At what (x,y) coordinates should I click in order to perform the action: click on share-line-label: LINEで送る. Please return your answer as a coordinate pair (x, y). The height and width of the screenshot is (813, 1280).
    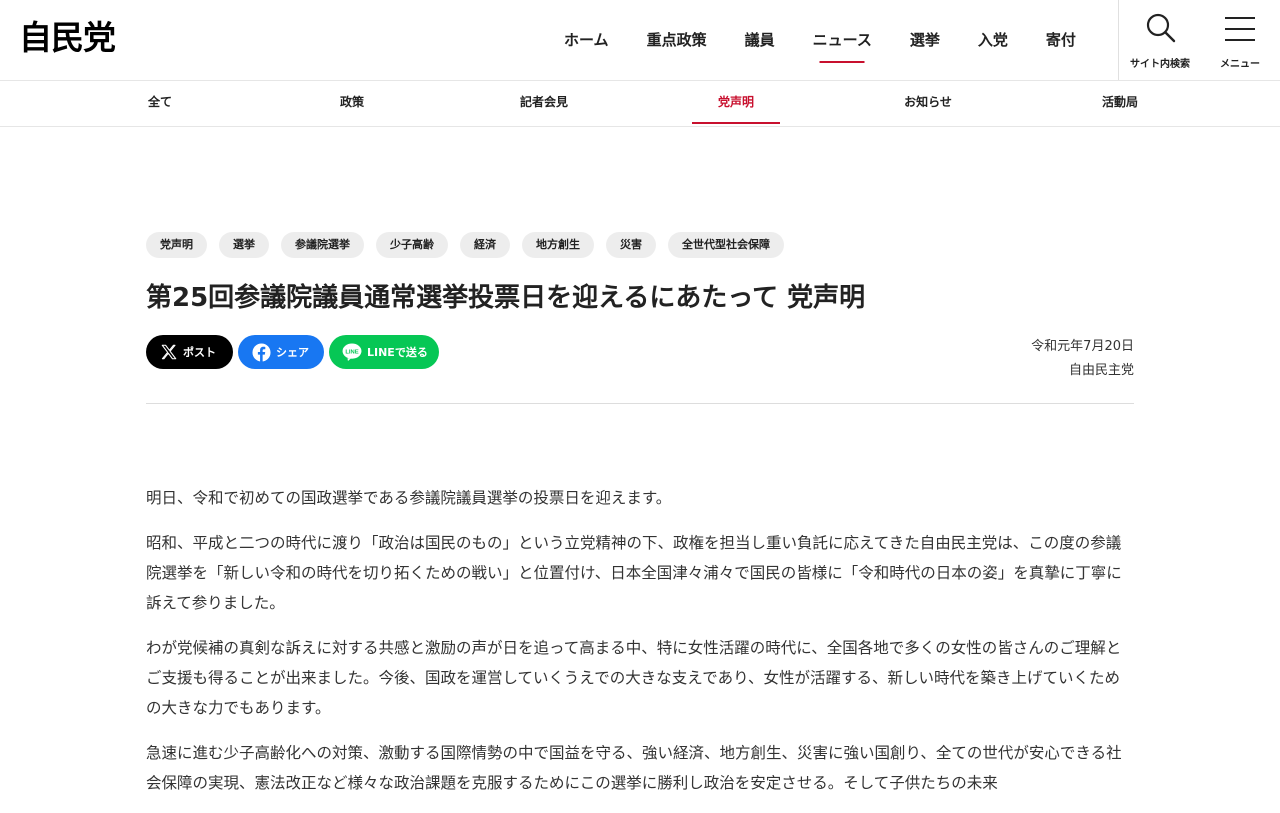
    Looking at the image, I should click on (397, 352).